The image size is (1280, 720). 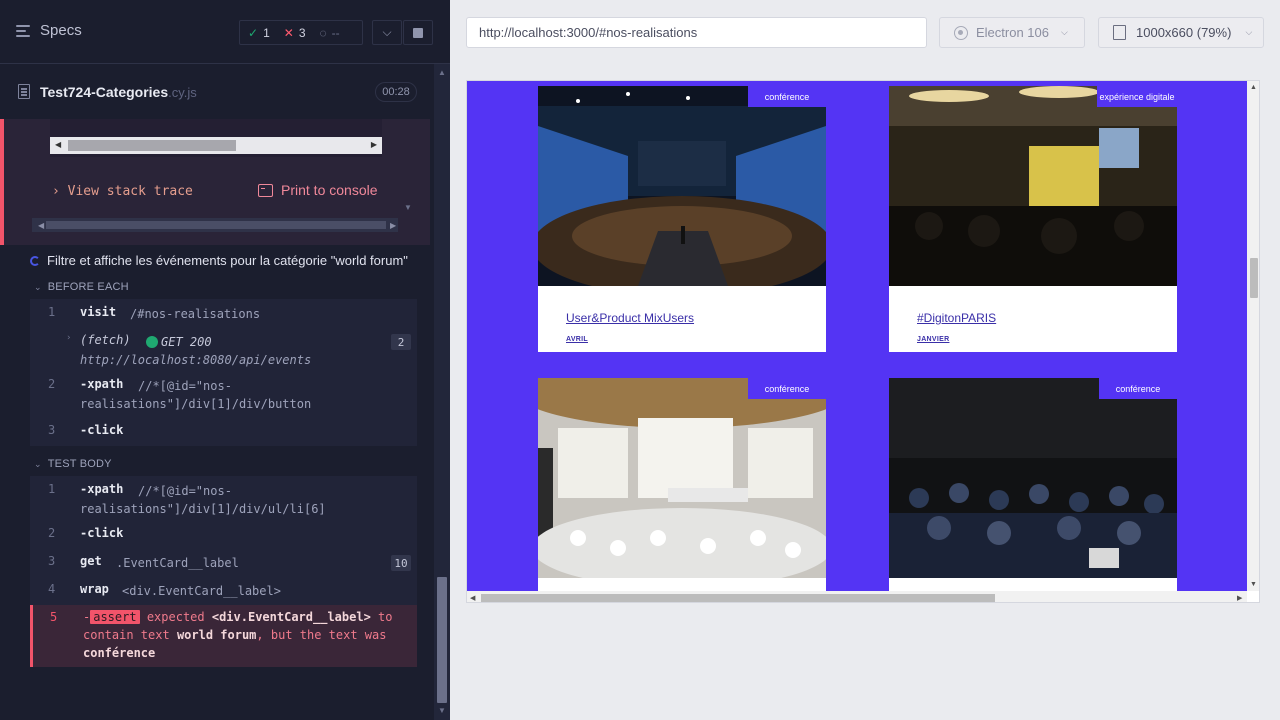 I want to click on test-stats: ✓ 1 ✕ 3 ◌ --, so click(x=301, y=32).